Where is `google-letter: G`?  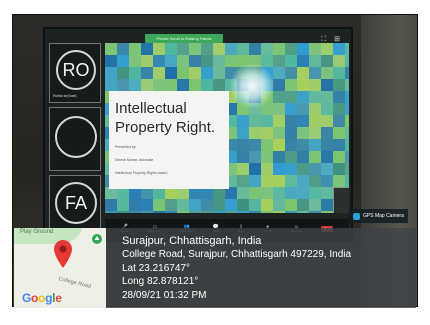 google-letter: G is located at coordinates (27, 298).